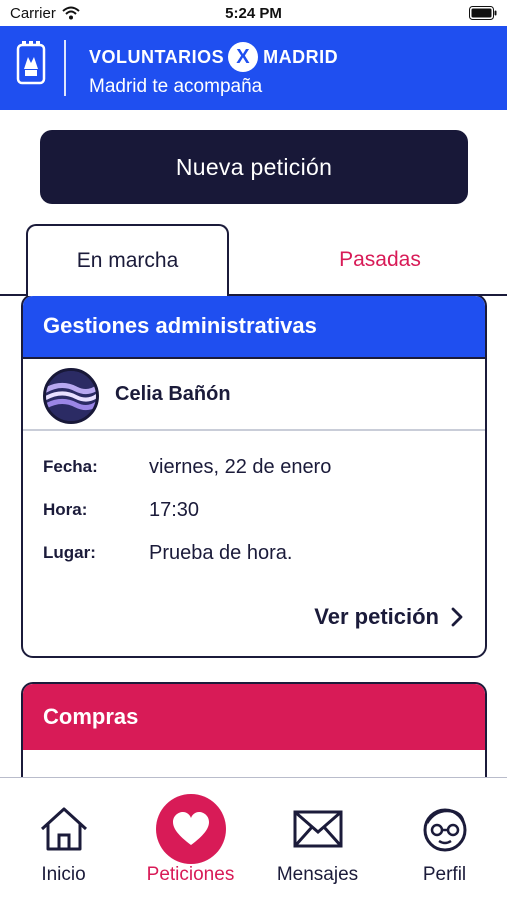  What do you see at coordinates (221, 553) in the screenshot?
I see `place-value: Prueba de hora.` at bounding box center [221, 553].